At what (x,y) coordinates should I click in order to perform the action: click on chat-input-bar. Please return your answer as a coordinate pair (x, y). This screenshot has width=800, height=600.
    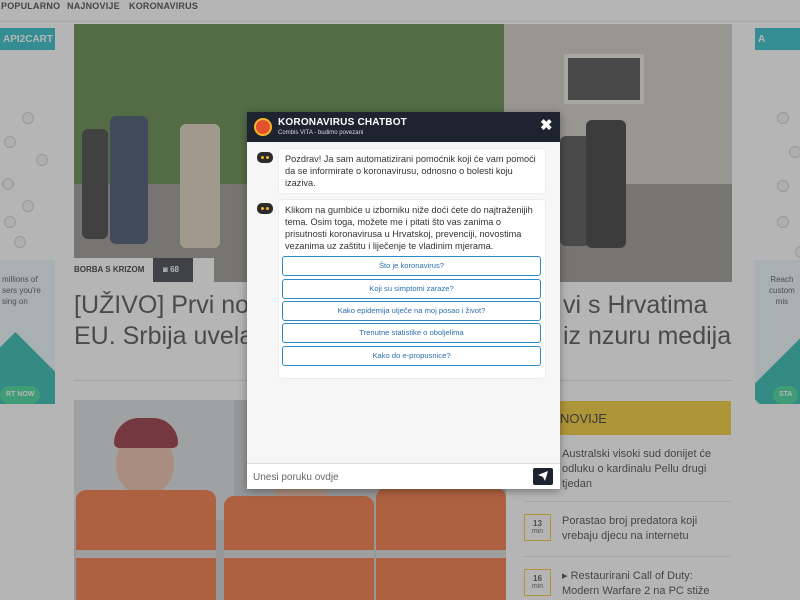
    Looking at the image, I should click on (403, 476).